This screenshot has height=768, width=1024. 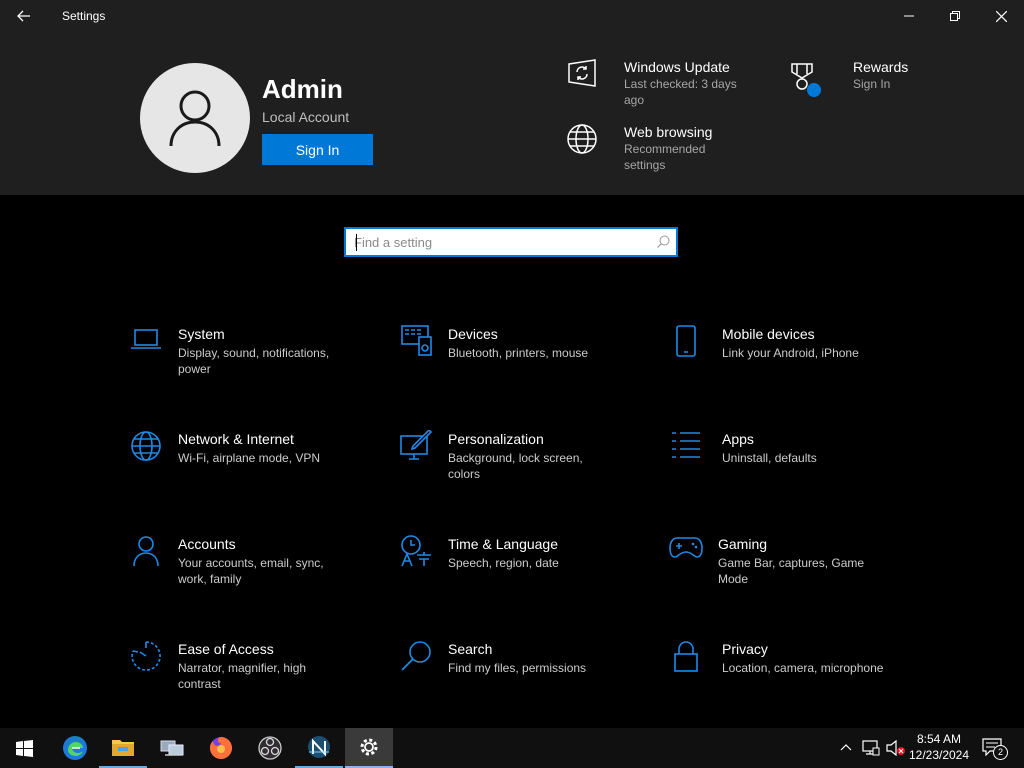 I want to click on network-app-icon, so click(x=172, y=748).